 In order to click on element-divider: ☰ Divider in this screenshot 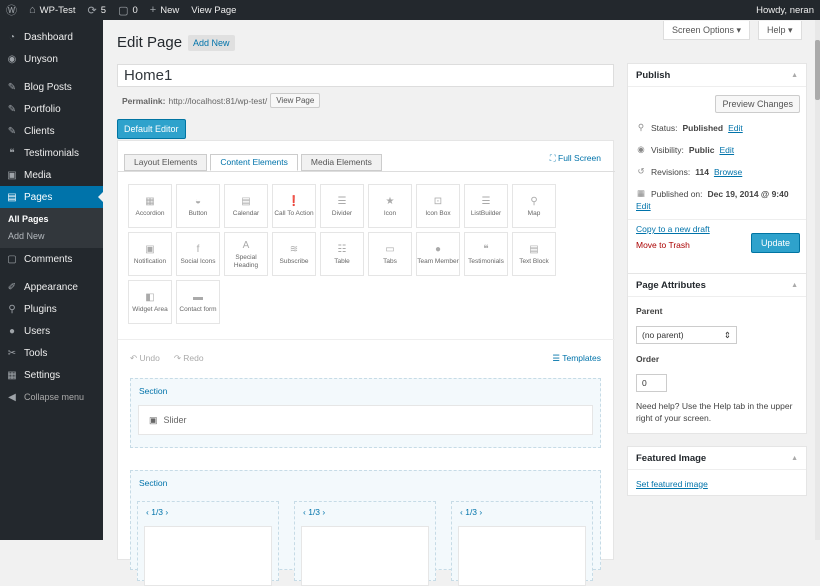, I will do `click(342, 206)`.